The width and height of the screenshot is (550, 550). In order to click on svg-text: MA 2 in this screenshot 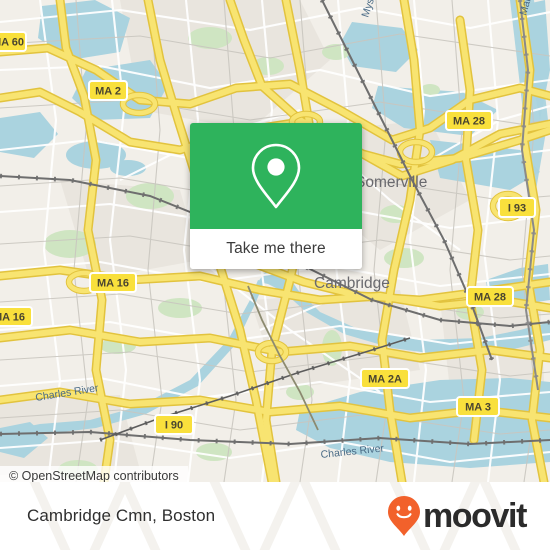, I will do `click(108, 92)`.